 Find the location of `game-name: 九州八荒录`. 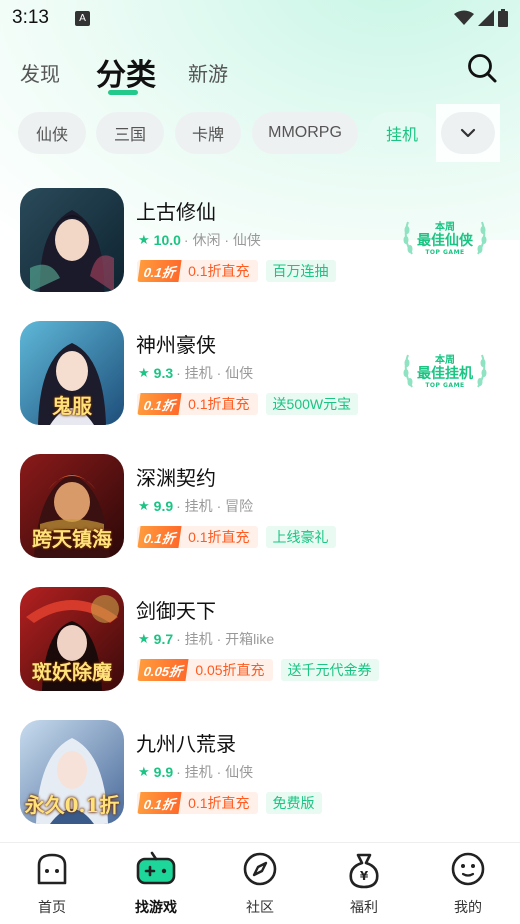

game-name: 九州八荒录 is located at coordinates (186, 745).